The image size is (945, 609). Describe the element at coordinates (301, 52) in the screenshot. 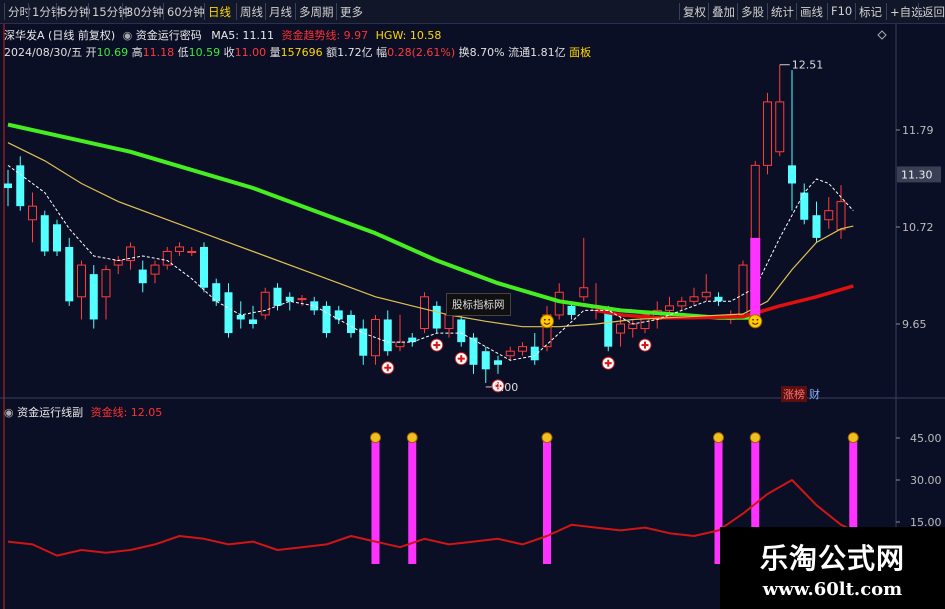

I see `vol-value: 157696` at that location.